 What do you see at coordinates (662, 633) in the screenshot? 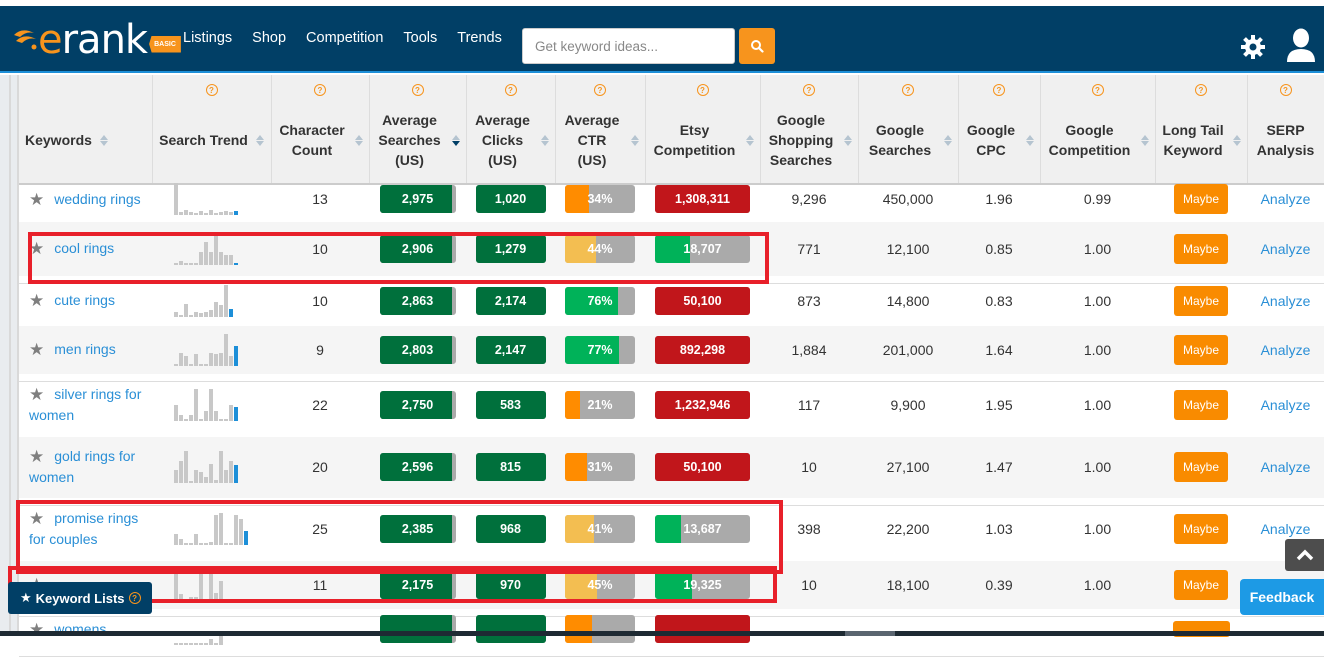
I see `horizontal-scrollbar` at bounding box center [662, 633].